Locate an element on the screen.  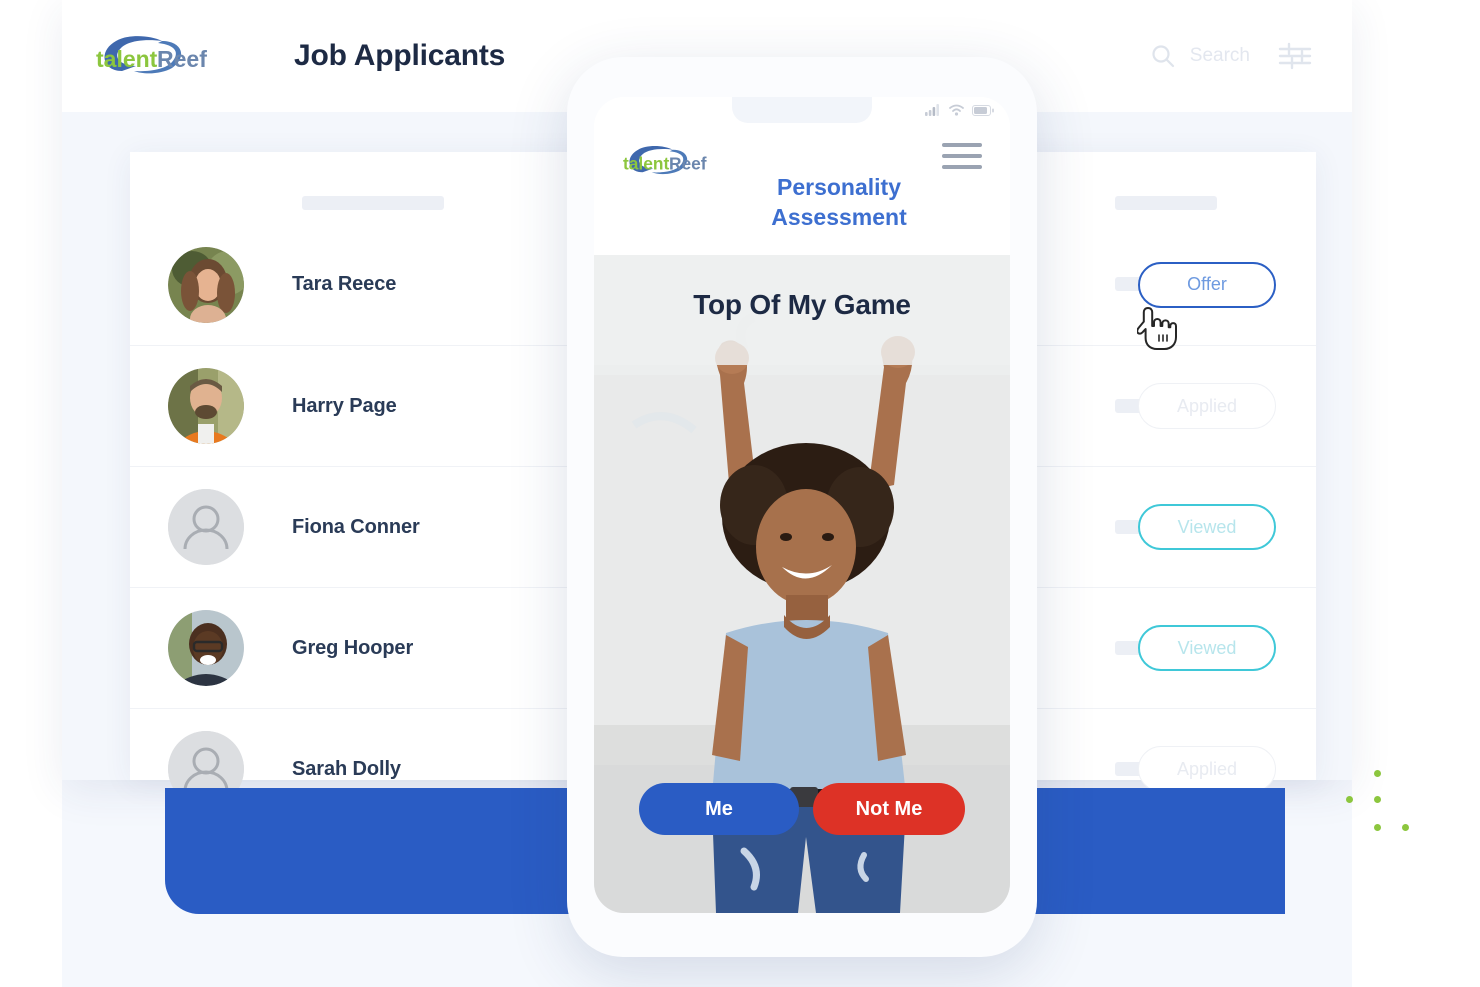
wifi-icon is located at coordinates (956, 112).